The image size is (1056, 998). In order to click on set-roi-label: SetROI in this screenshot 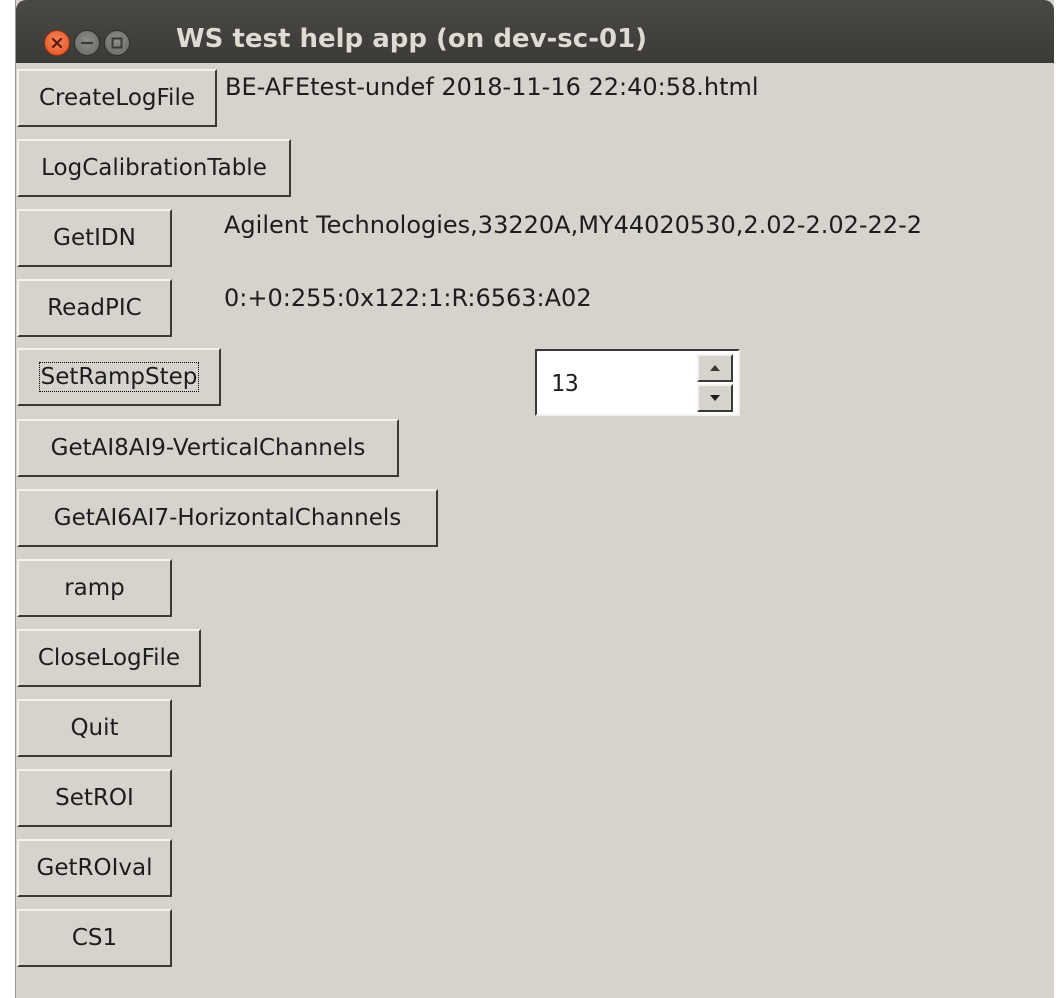, I will do `click(94, 798)`.